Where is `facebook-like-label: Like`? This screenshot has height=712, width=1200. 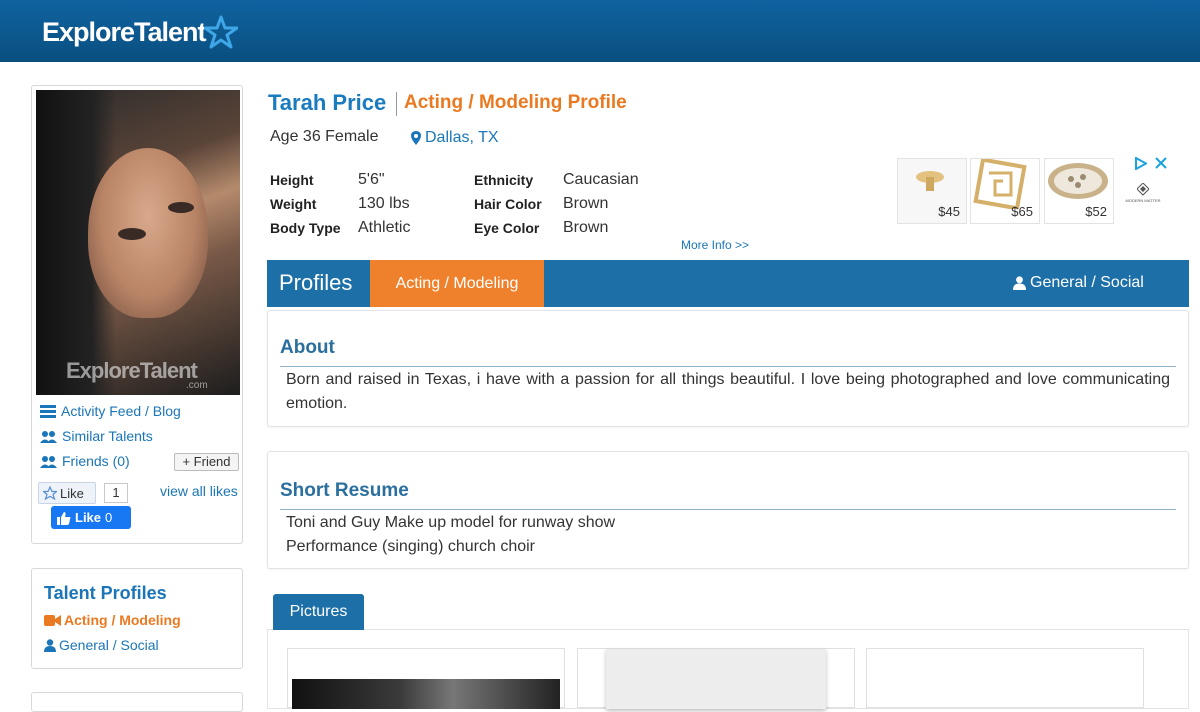 facebook-like-label: Like is located at coordinates (88, 517).